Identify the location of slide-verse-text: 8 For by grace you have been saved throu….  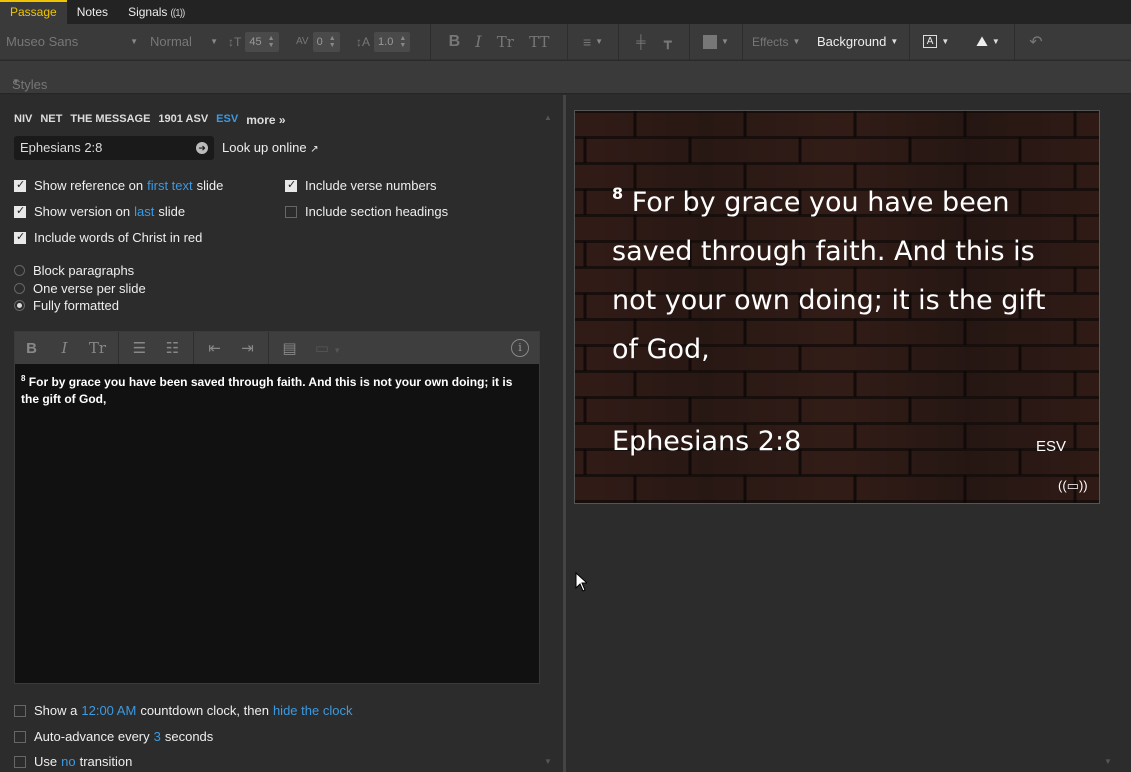
(832, 271).